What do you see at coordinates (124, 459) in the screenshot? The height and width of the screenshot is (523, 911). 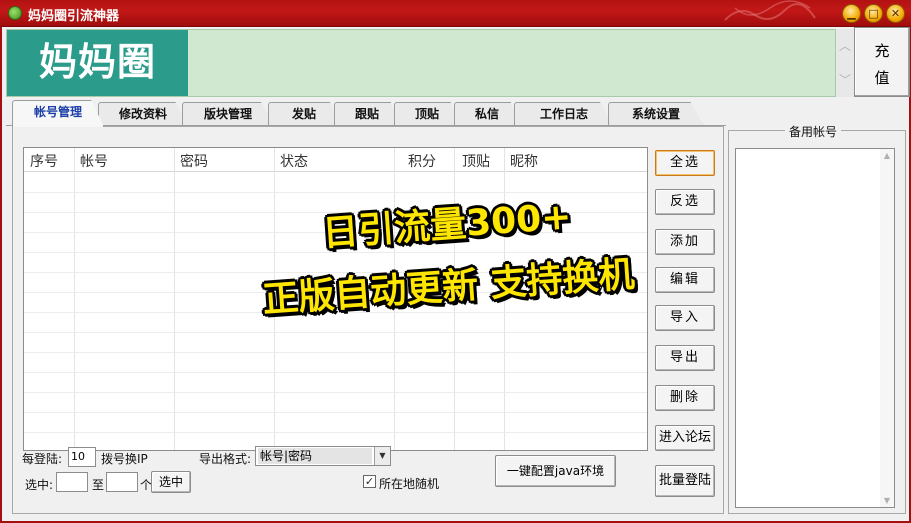 I see `dial-ip-label: 拨号换IP` at bounding box center [124, 459].